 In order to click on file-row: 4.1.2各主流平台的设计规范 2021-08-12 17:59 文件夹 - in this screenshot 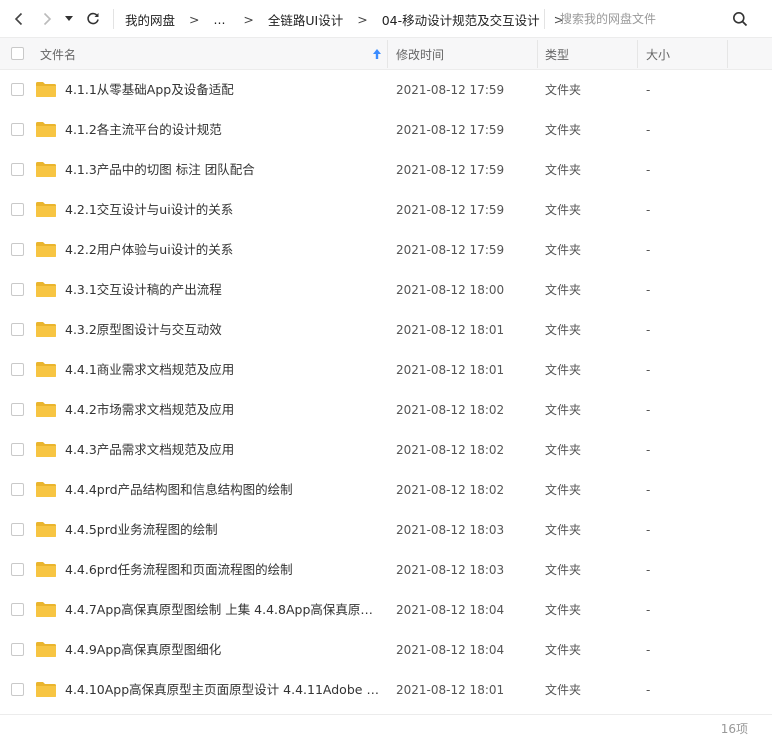, I will do `click(386, 130)`.